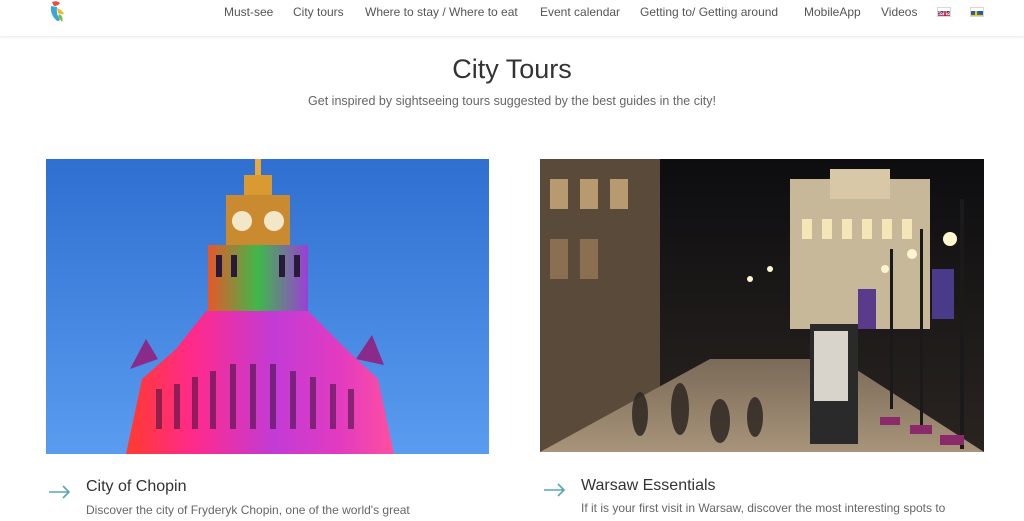  What do you see at coordinates (944, 12) in the screenshot?
I see `english-flag-icon` at bounding box center [944, 12].